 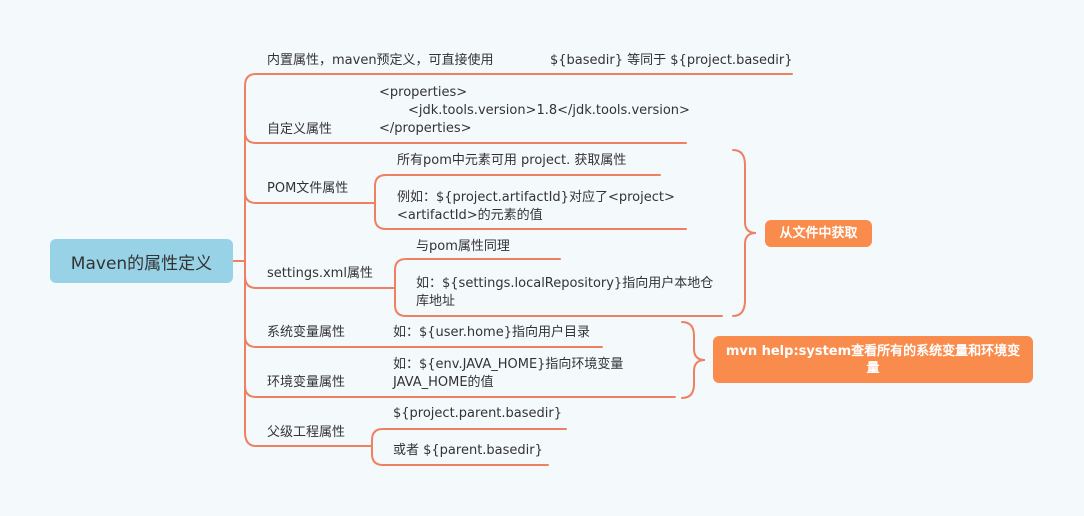 I want to click on builtin-detail: ${basedir} 等同于 ${project.basedir}, so click(x=671, y=61).